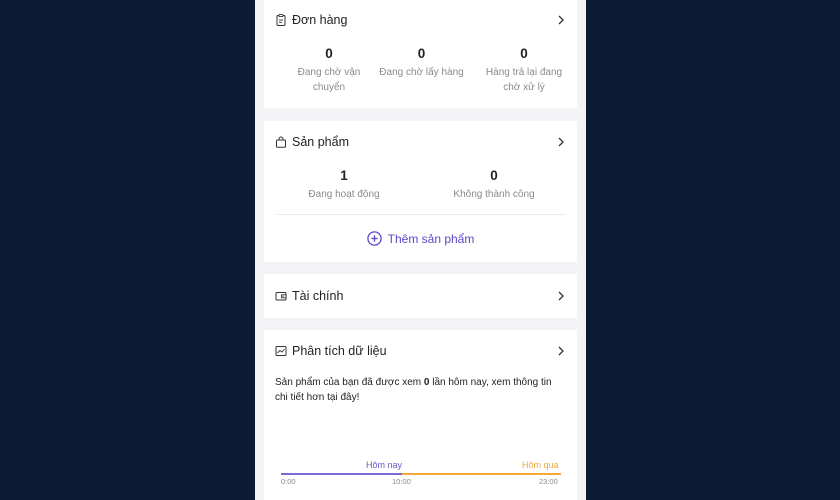  Describe the element at coordinates (421, 72) in the screenshot. I see `orders-stat-label: Đang chờ lấy hàng` at that location.